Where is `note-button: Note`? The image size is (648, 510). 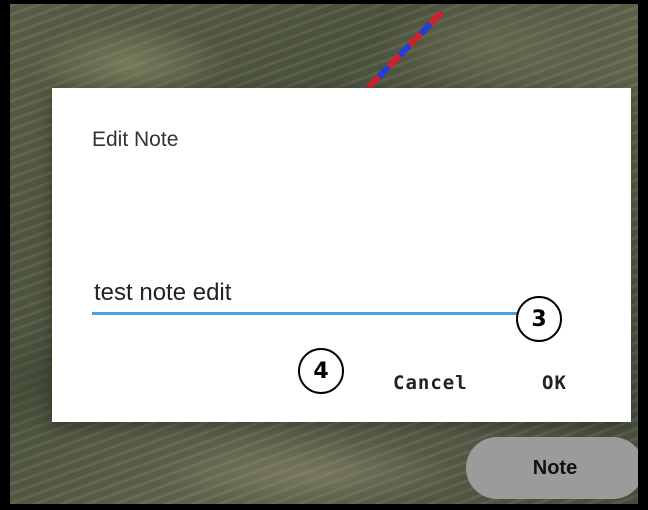
note-button: Note is located at coordinates (552, 468).